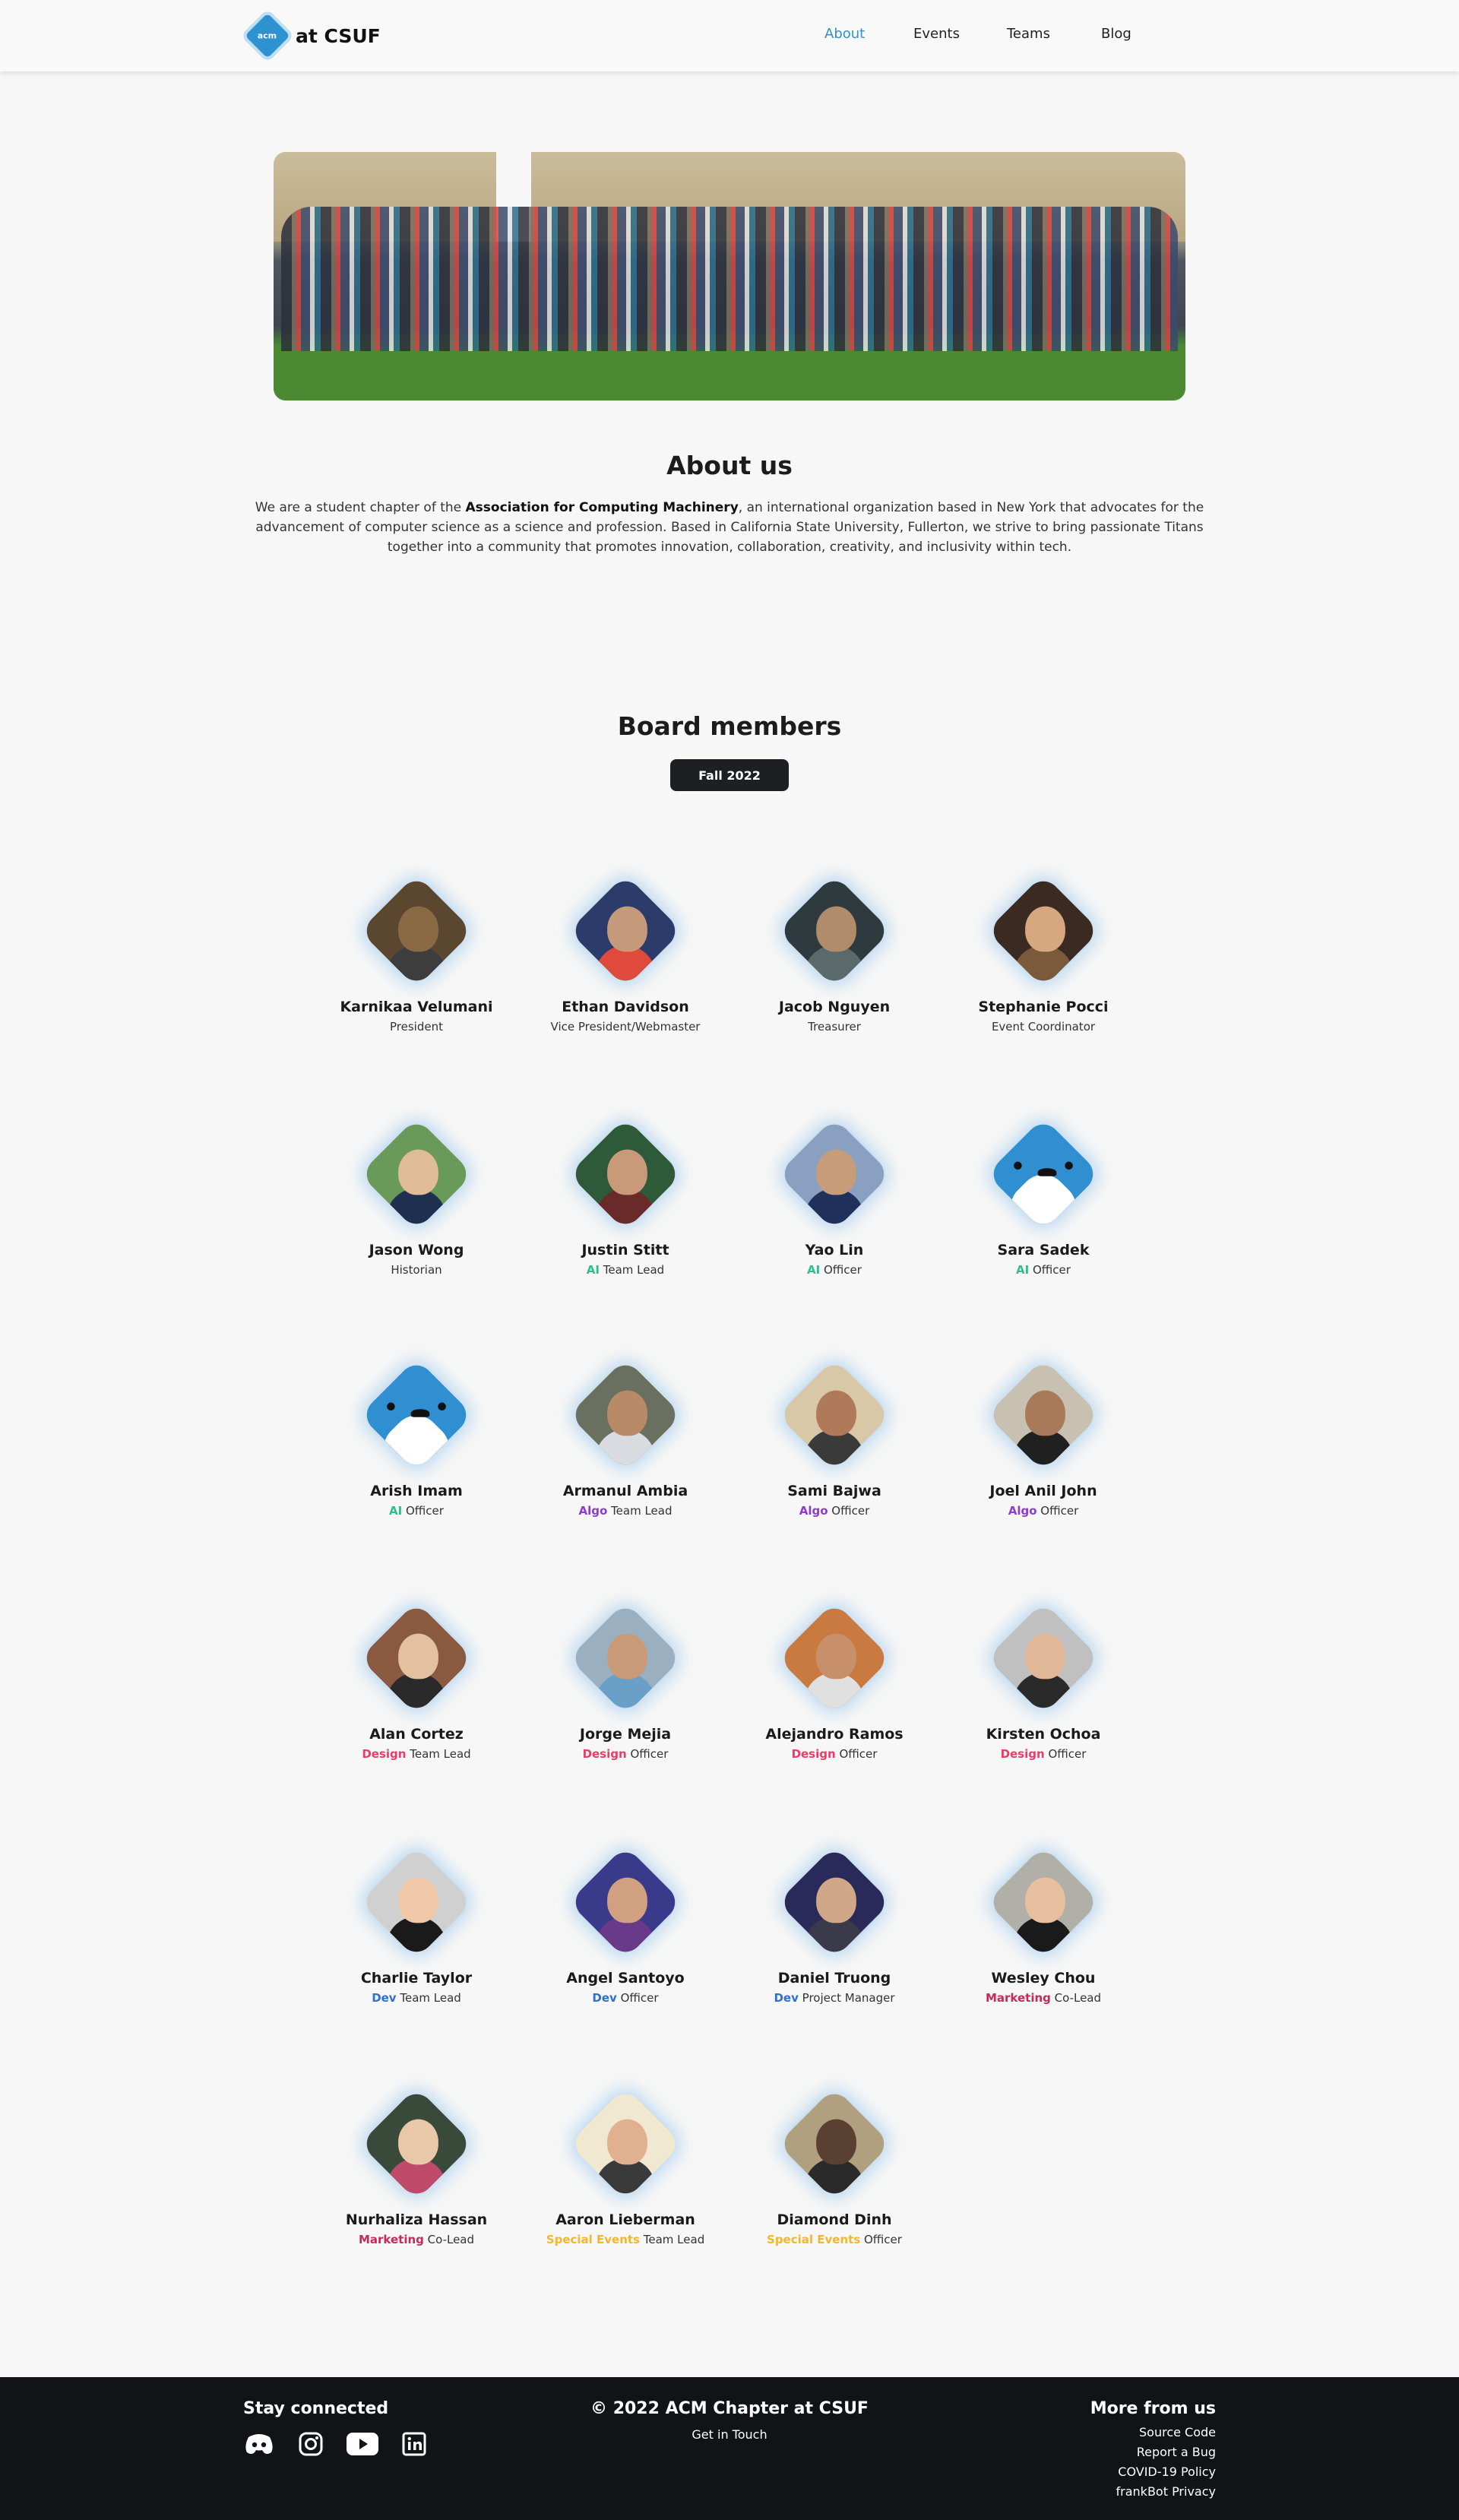  What do you see at coordinates (729, 726) in the screenshot?
I see `board-title: Board members` at bounding box center [729, 726].